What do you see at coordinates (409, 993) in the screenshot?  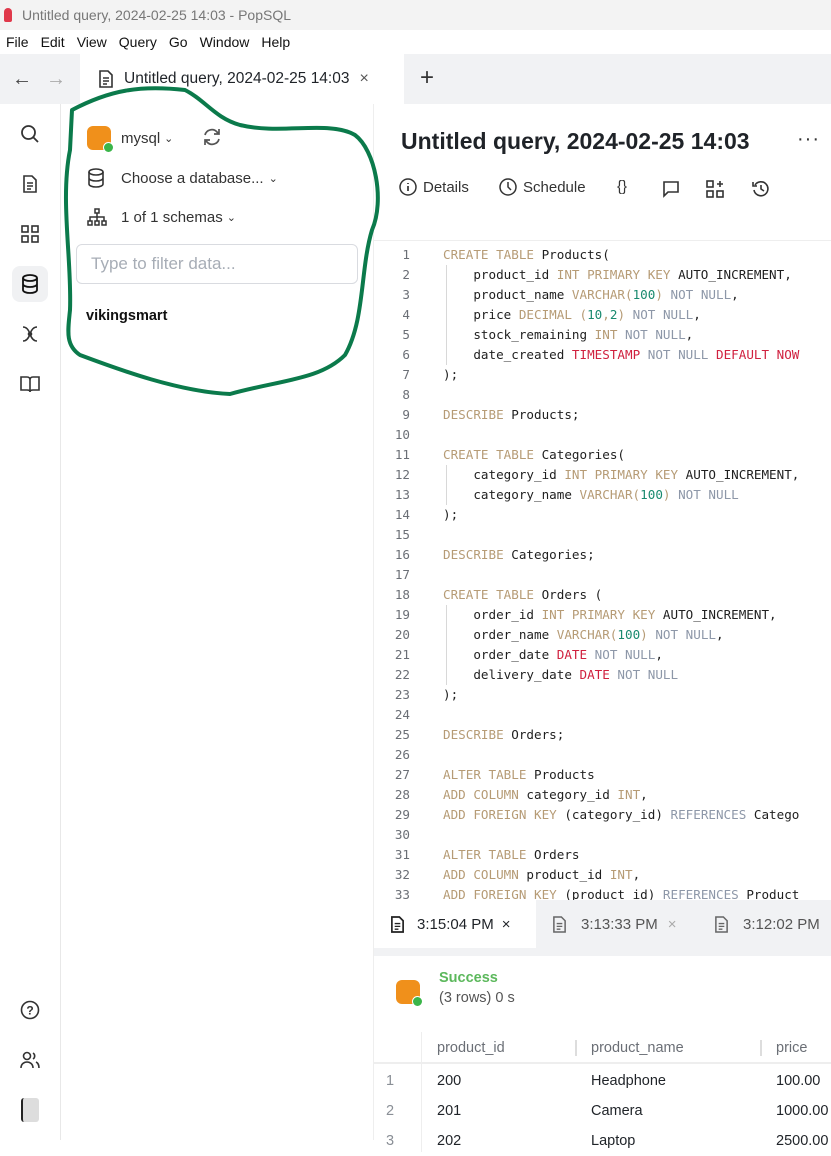 I see `mysql-logo-icon` at bounding box center [409, 993].